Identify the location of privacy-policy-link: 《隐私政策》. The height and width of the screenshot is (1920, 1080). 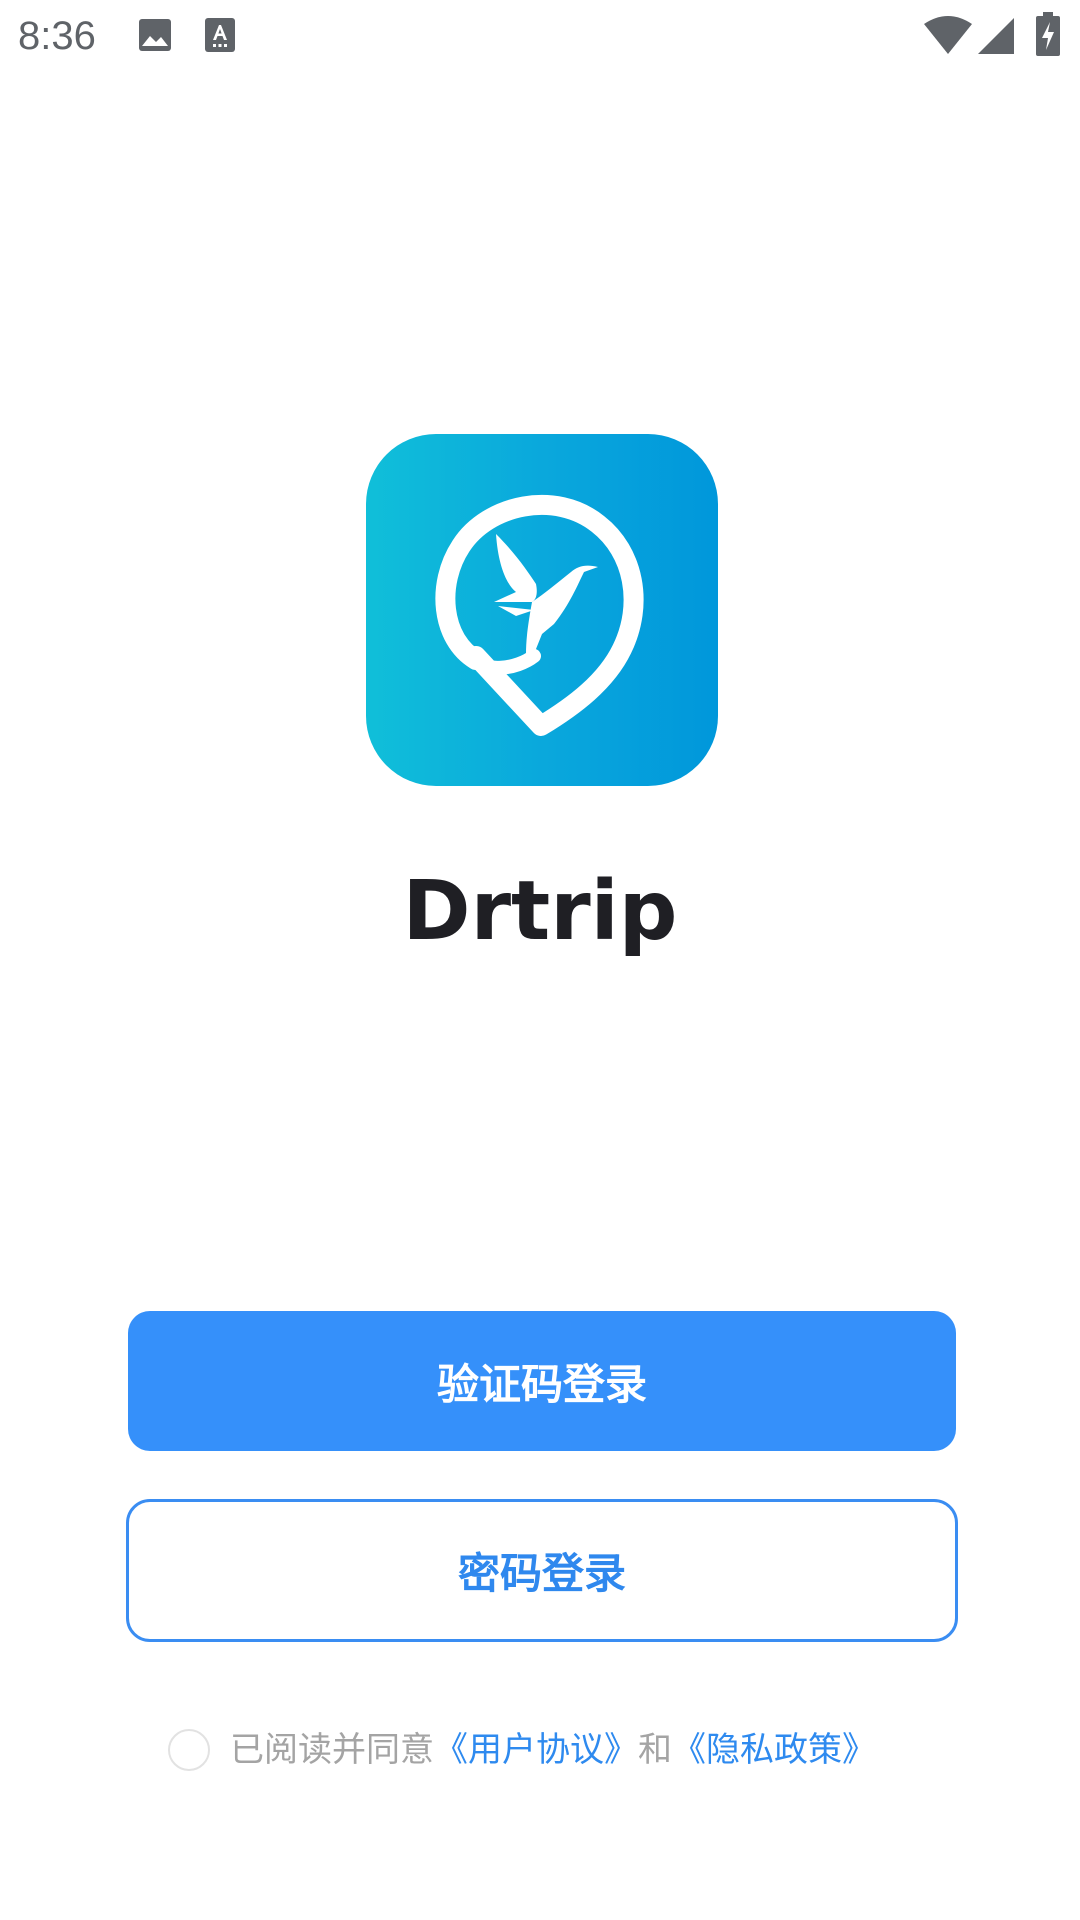
(774, 1750).